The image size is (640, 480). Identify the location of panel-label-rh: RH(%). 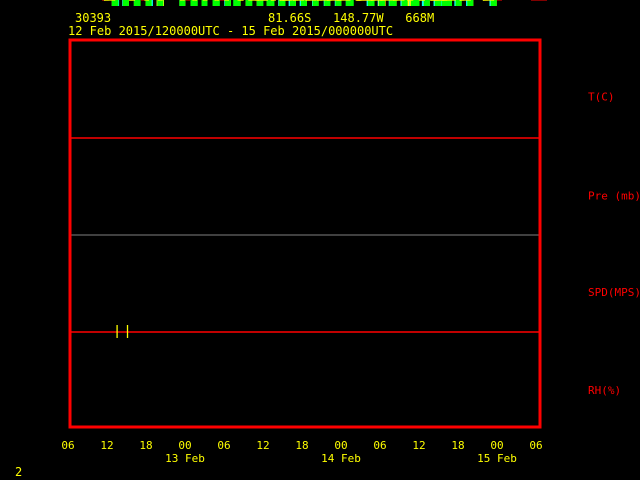
(604, 390).